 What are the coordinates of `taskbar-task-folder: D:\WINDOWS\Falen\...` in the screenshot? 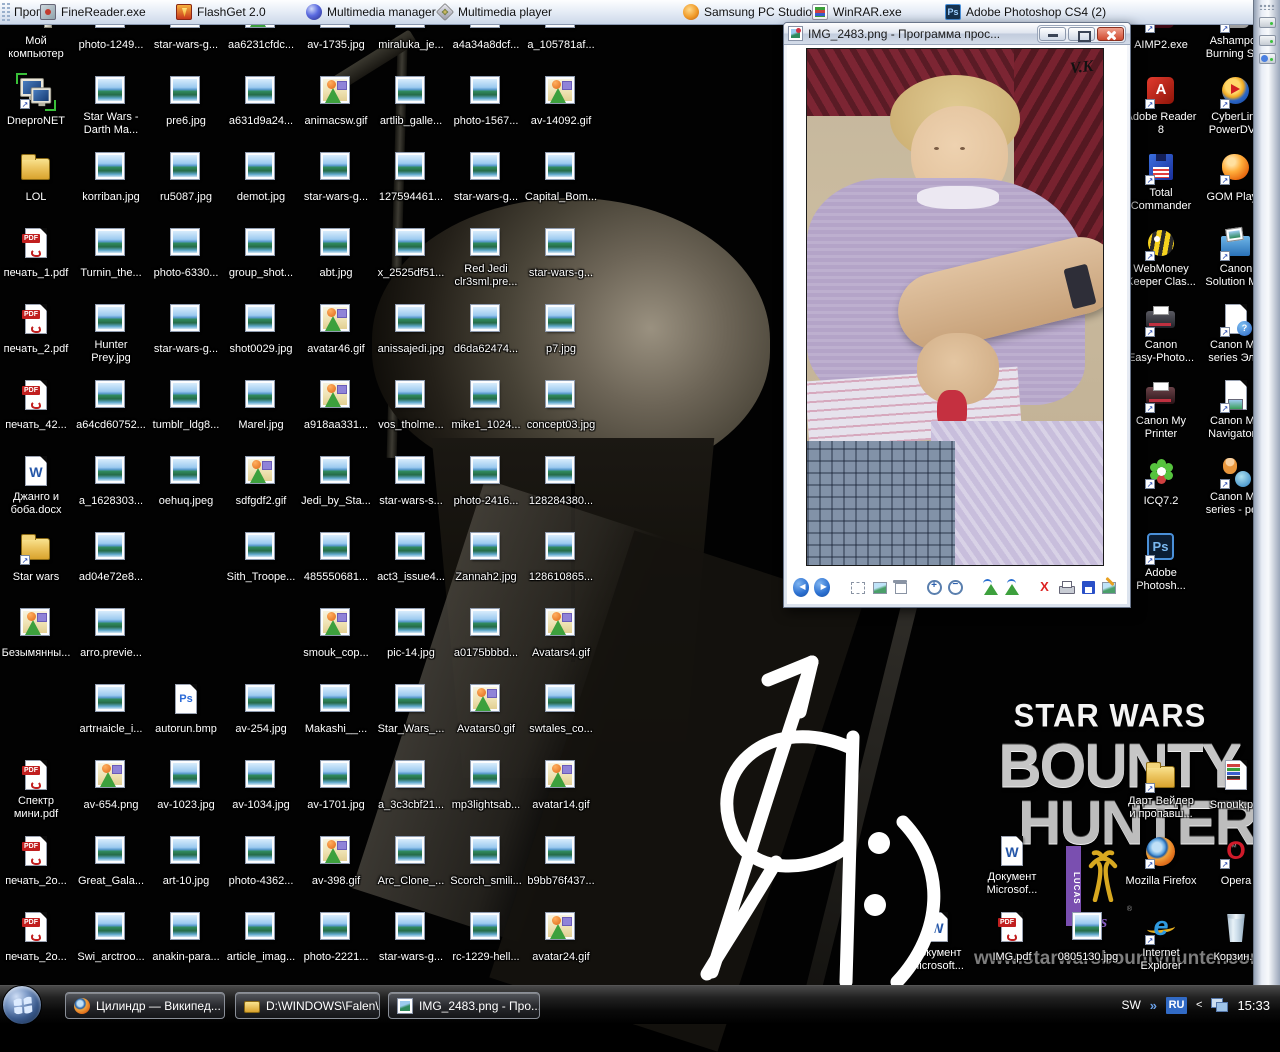 It's located at (307, 1005).